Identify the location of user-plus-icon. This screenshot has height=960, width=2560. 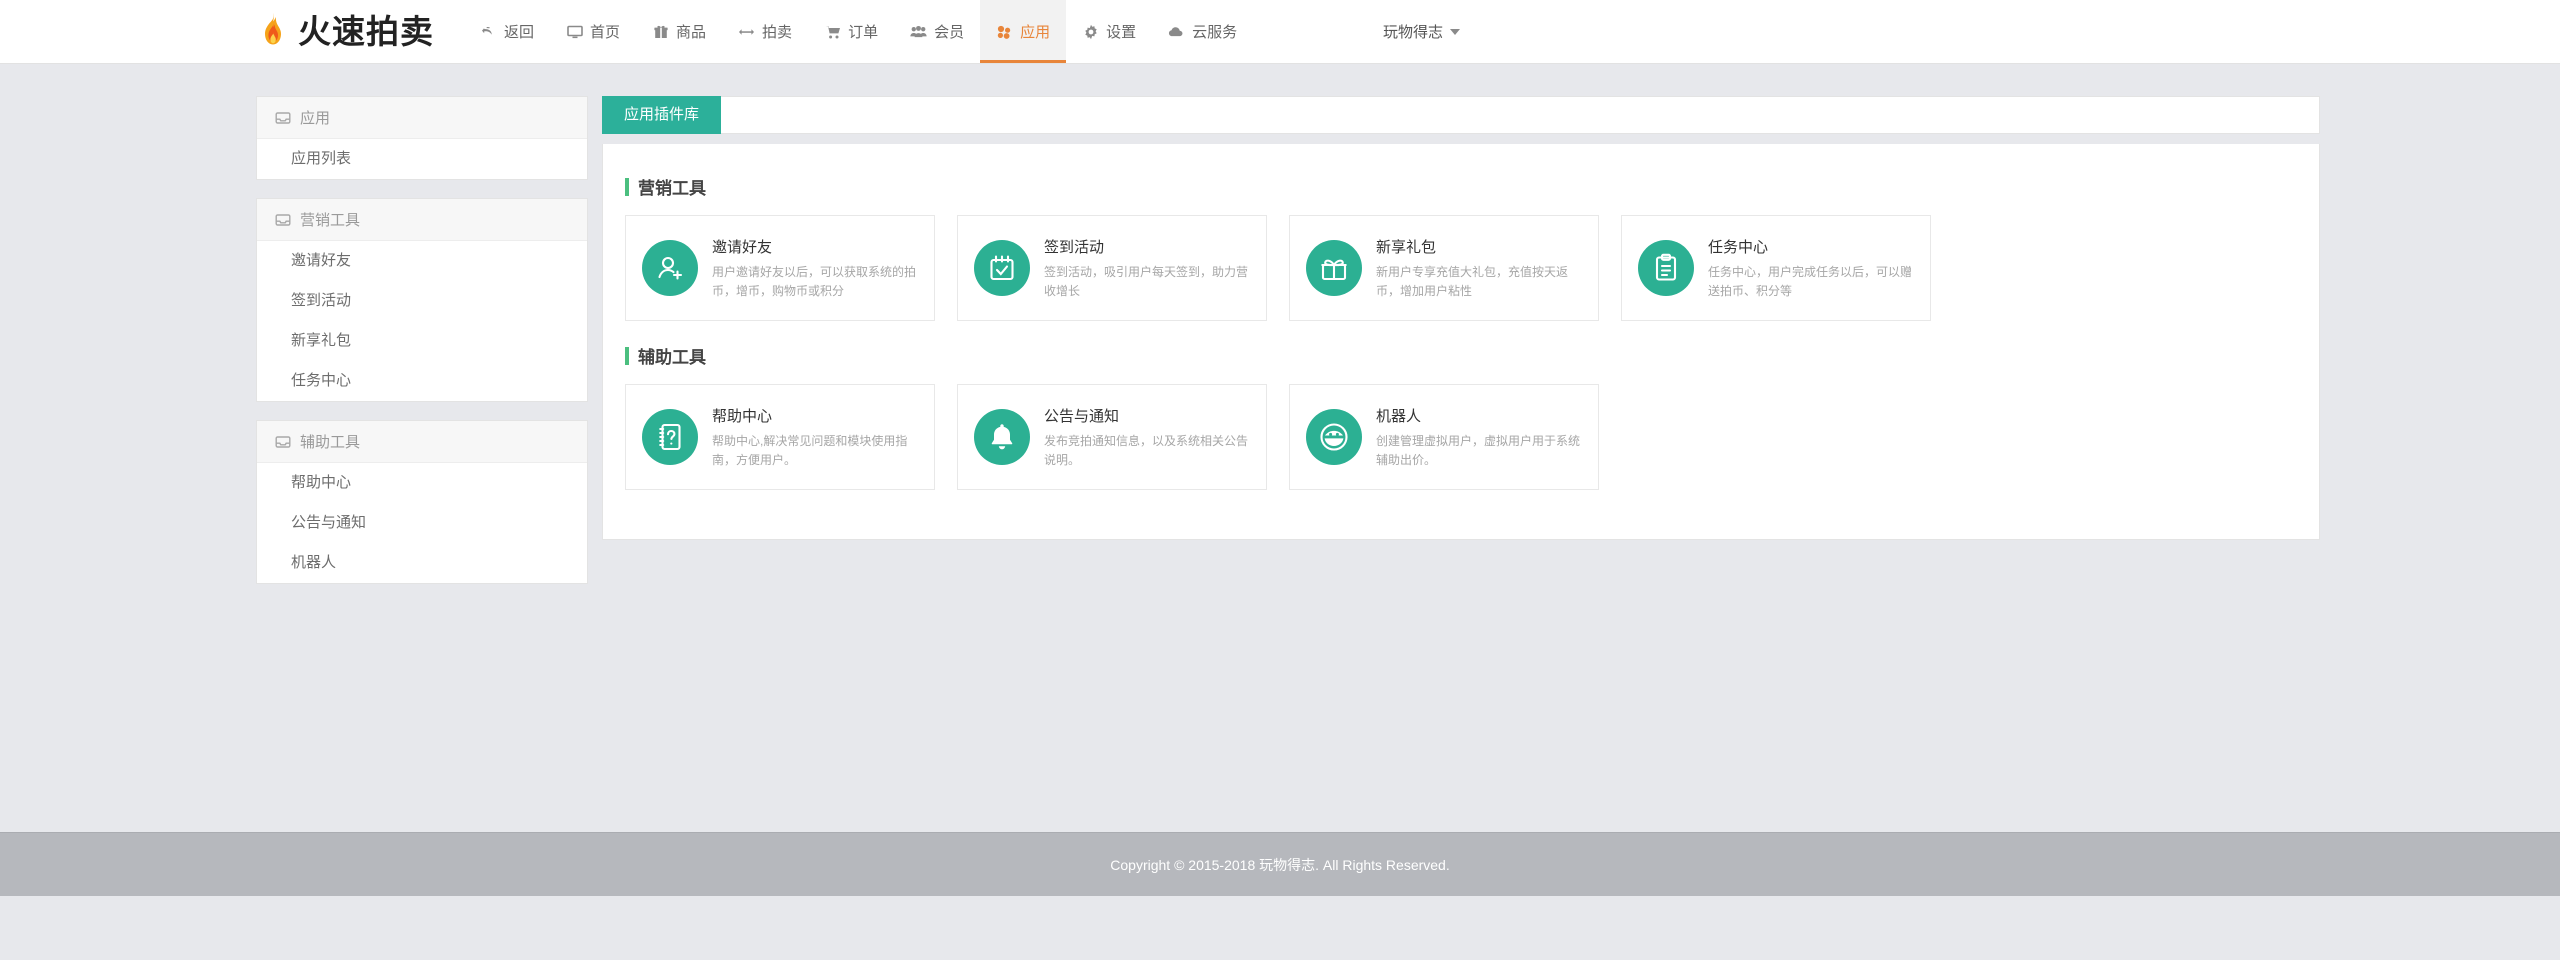
(670, 268).